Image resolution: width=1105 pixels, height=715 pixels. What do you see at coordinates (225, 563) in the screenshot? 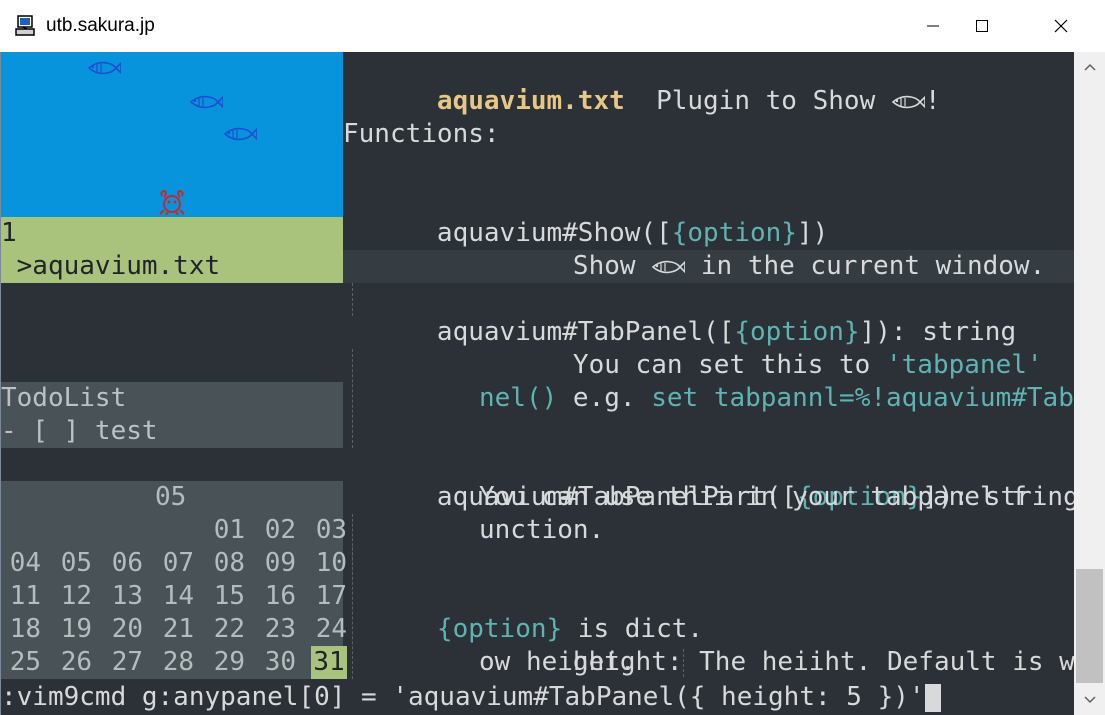
I see `calendar-day: 08` at bounding box center [225, 563].